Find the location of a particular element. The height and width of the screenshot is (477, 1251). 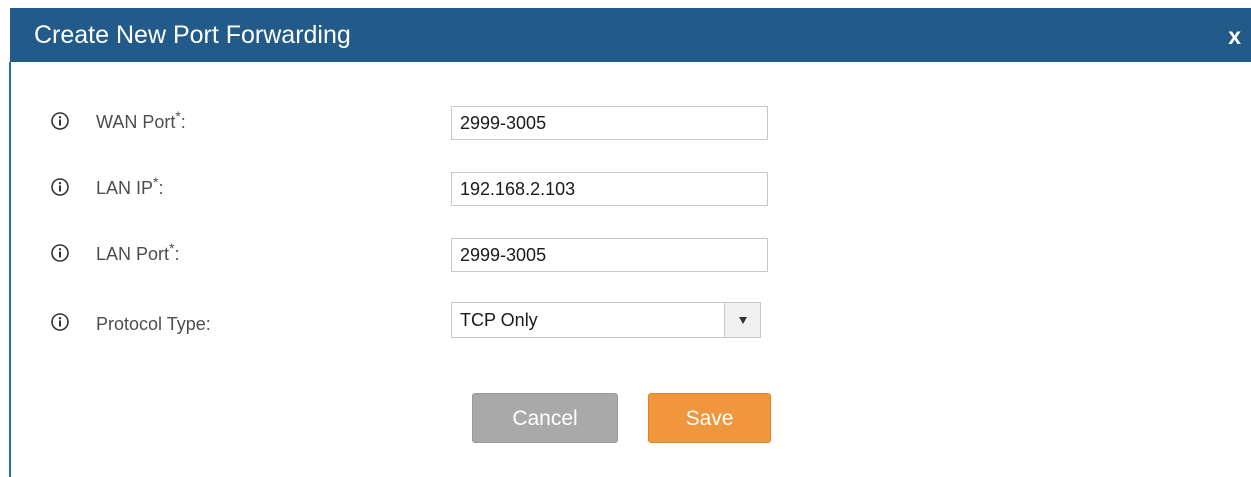

chevron-down-icon is located at coordinates (743, 320).